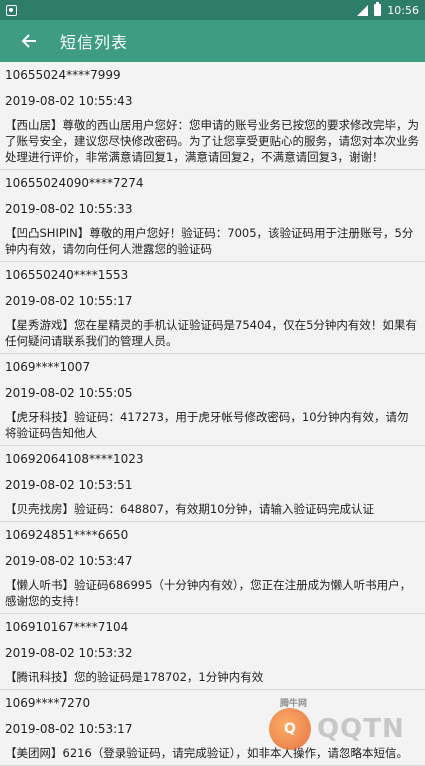 Image resolution: width=425 pixels, height=766 pixels. Describe the element at coordinates (69, 653) in the screenshot. I see `message-time: 2019-08-02 10:53:32` at that location.